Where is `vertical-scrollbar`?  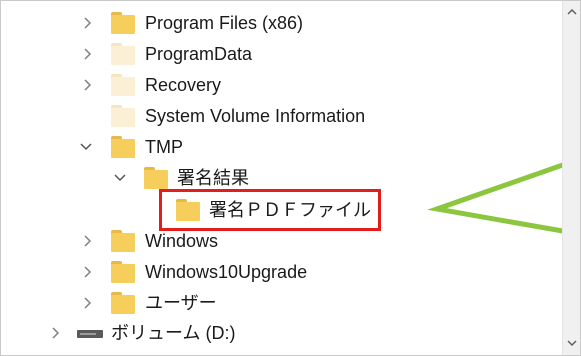
vertical-scrollbar is located at coordinates (571, 178).